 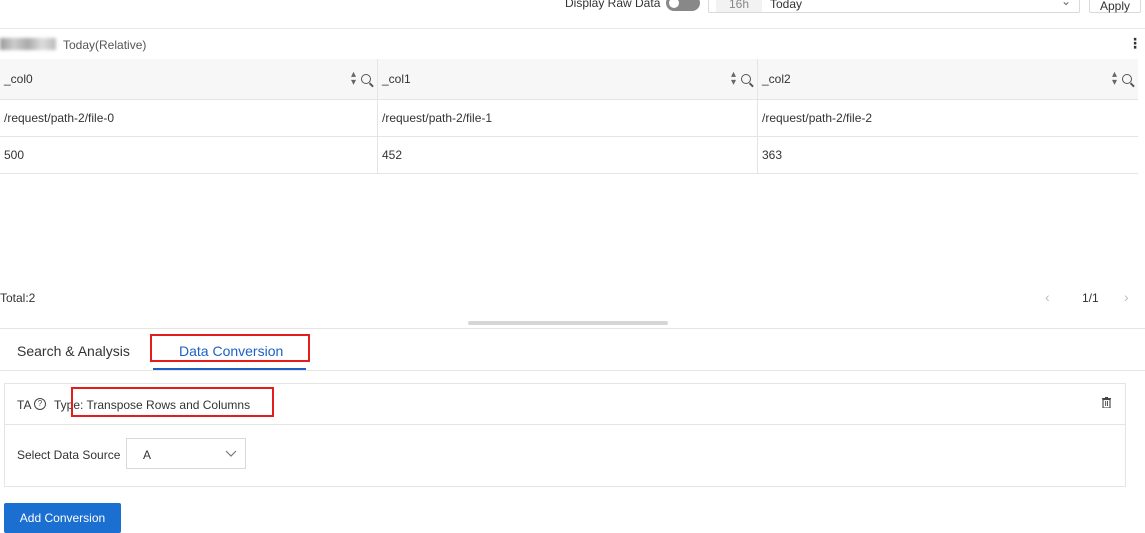 I want to click on table-cell: 363, so click(x=772, y=155).